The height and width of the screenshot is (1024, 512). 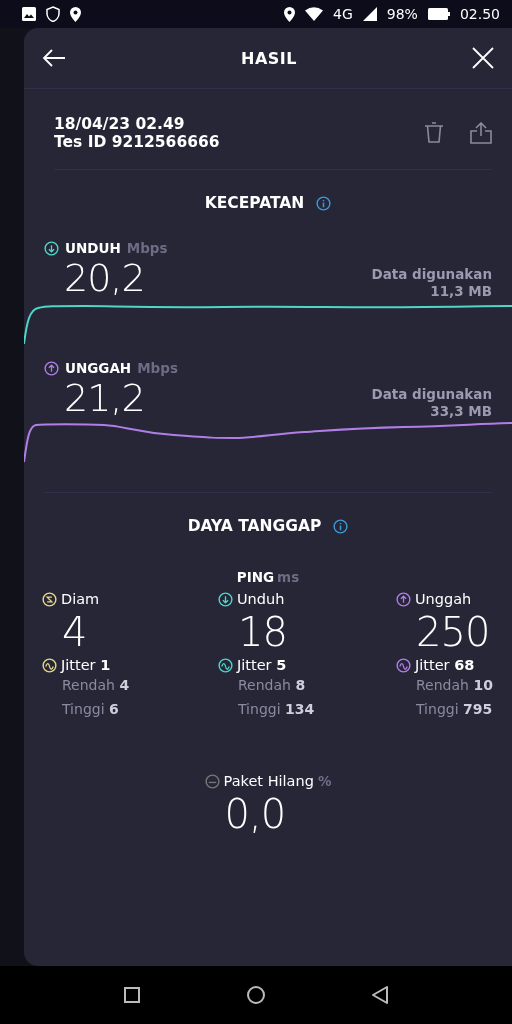 I want to click on trash-icon, so click(x=434, y=133).